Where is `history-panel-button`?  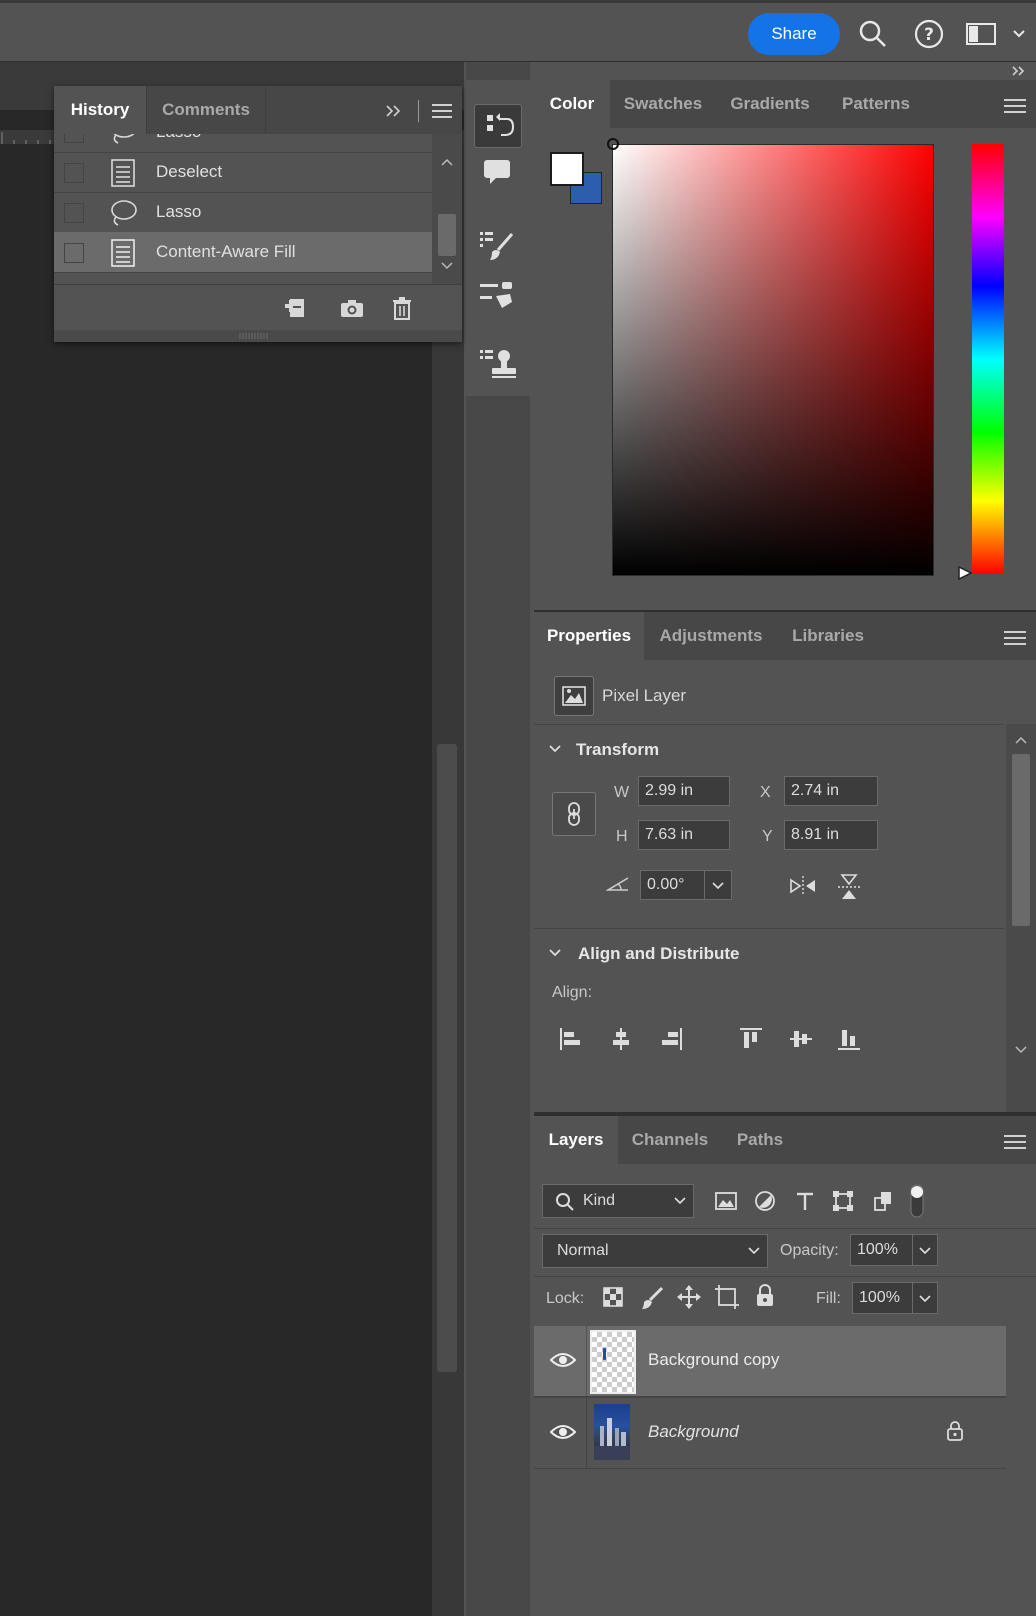 history-panel-button is located at coordinates (498, 126).